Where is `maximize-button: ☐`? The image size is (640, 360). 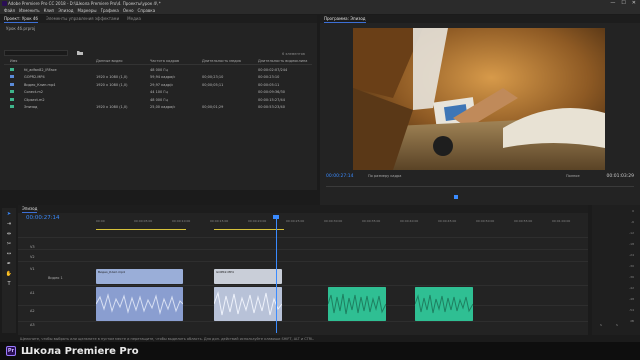
maximize-button: ☐ is located at coordinates (623, 3).